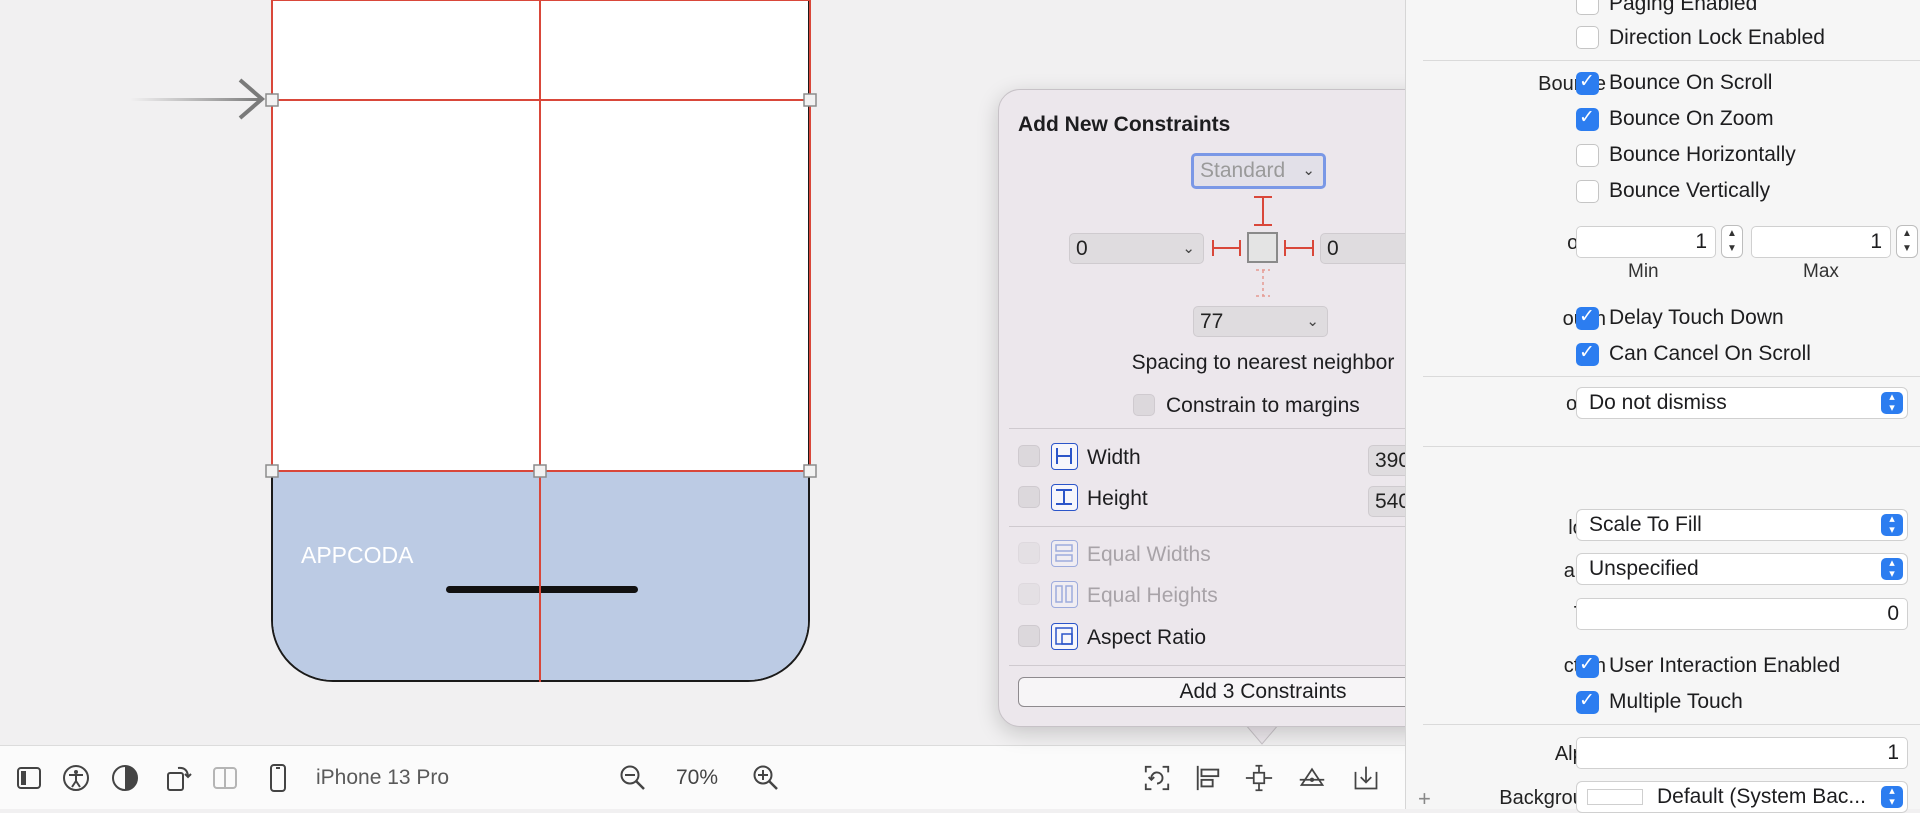 The width and height of the screenshot is (1920, 813). Describe the element at coordinates (1260, 321) in the screenshot. I see `bottom-spacing-dropdown: 77 ⌄` at that location.